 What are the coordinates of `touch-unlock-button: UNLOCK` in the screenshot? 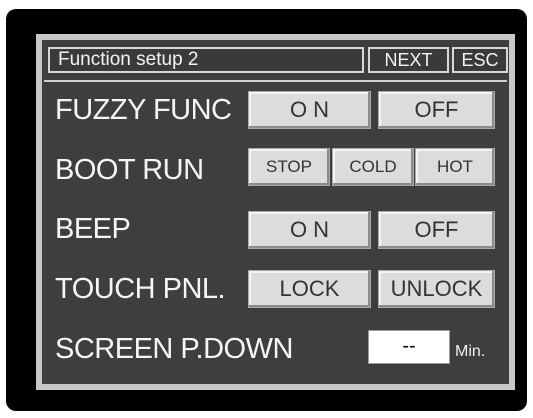 It's located at (436, 289).